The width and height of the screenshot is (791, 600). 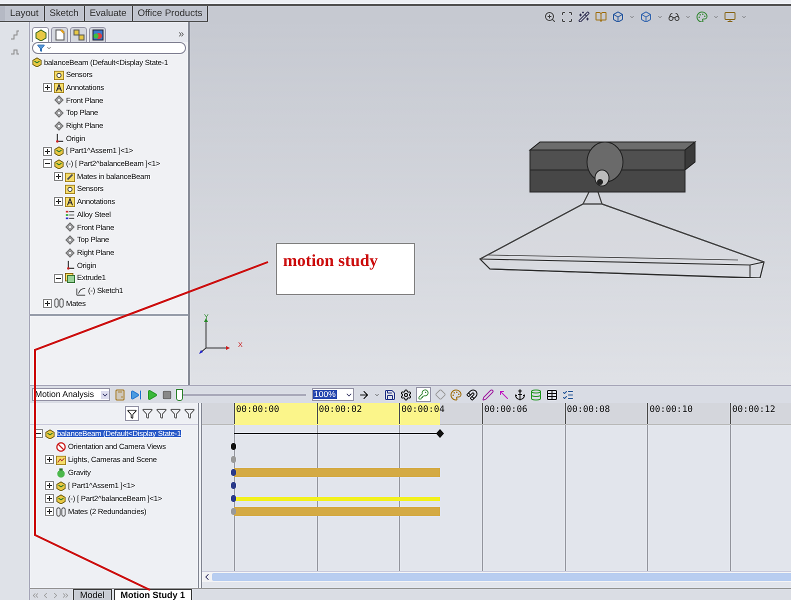 I want to click on mates-folder-icon, so click(x=70, y=177).